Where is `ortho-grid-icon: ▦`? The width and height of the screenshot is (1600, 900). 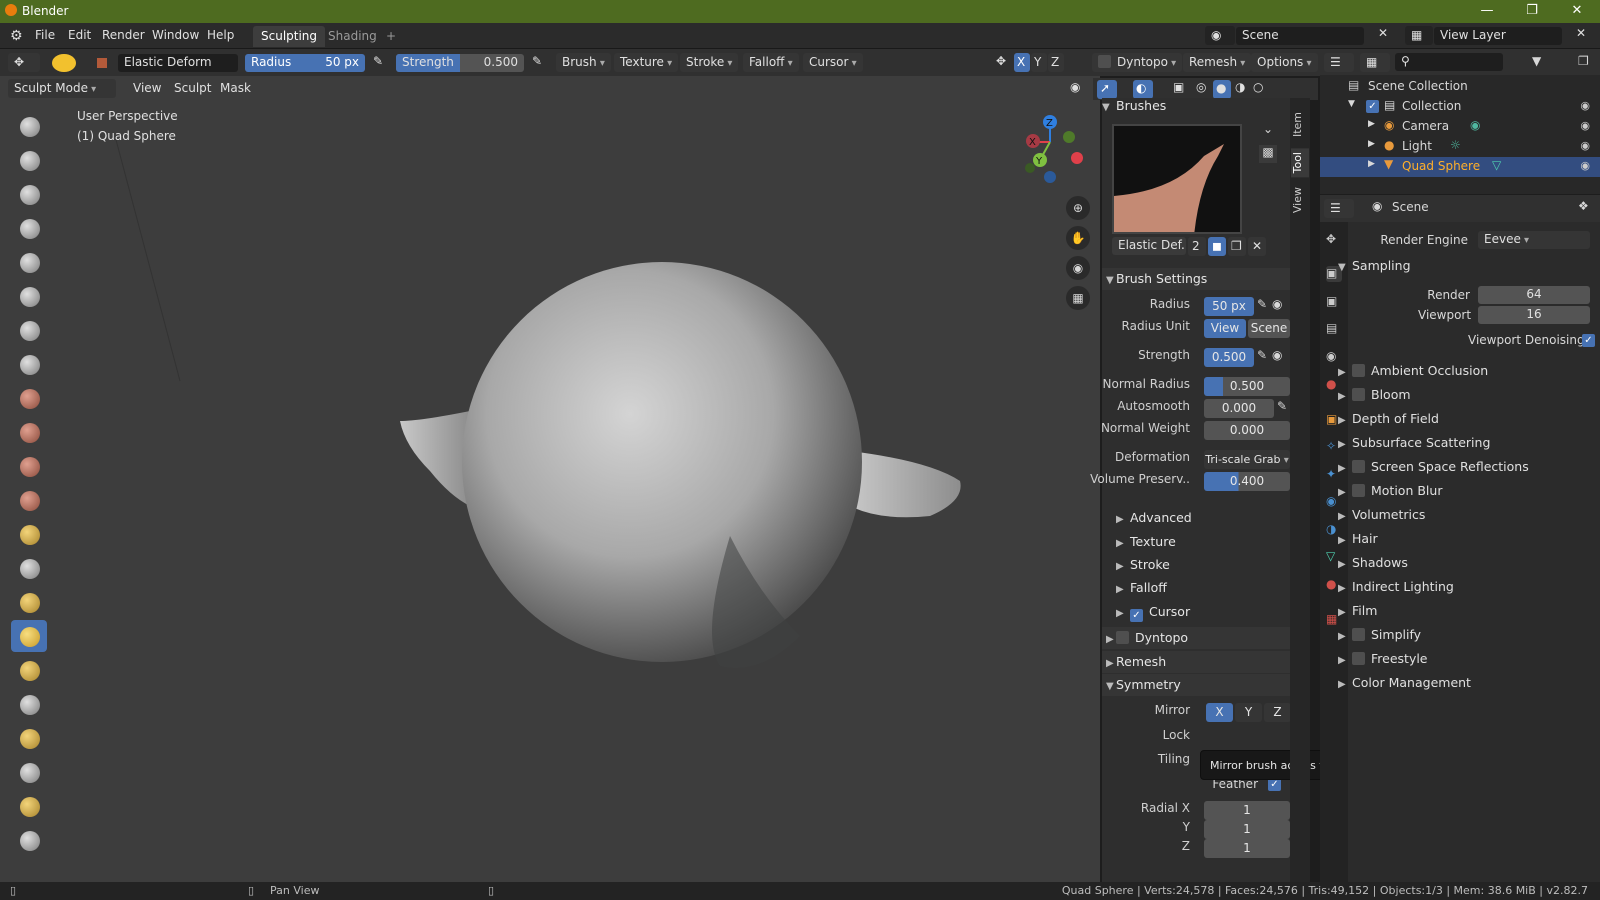
ortho-grid-icon: ▦ is located at coordinates (1078, 298).